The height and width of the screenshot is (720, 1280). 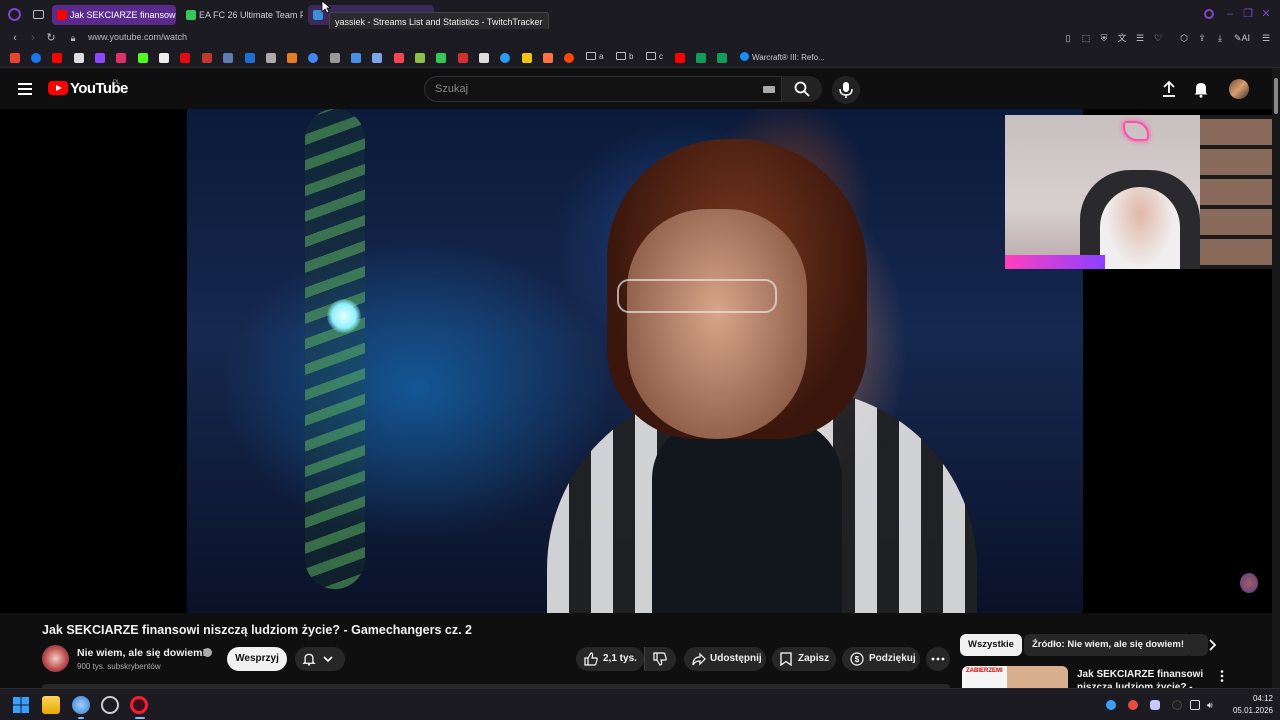 I want to click on maximize-icon: ❐, so click(x=1248, y=14).